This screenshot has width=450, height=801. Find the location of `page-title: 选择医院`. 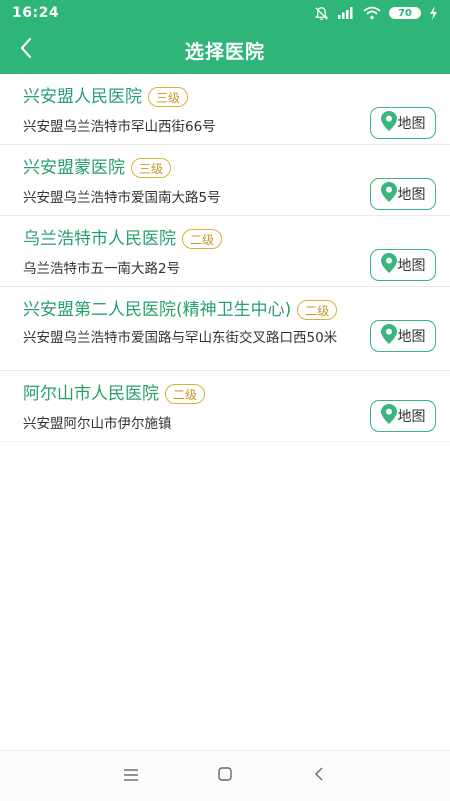

page-title: 选择医院 is located at coordinates (224, 51).